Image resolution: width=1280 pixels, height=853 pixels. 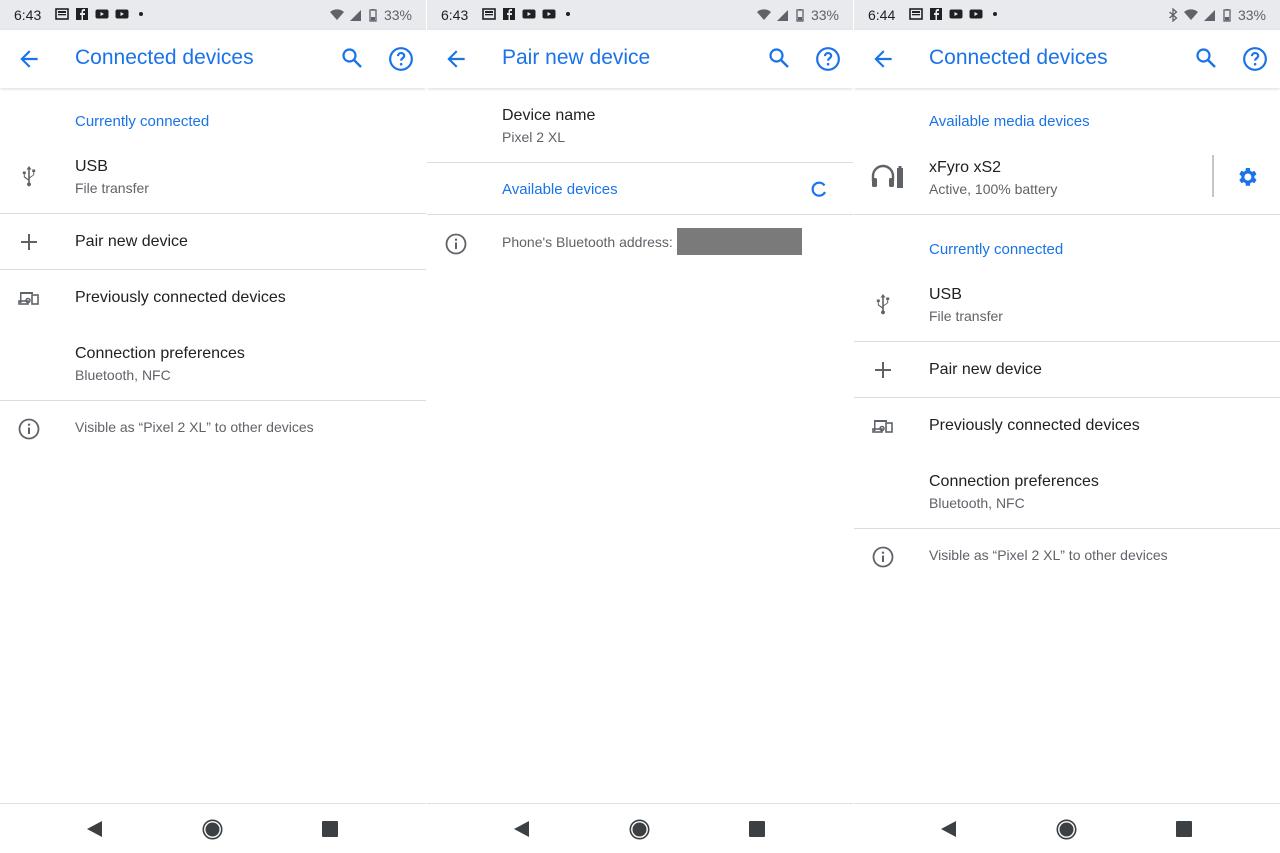 I want to click on bluetooth-icon, so click(x=1173, y=15).